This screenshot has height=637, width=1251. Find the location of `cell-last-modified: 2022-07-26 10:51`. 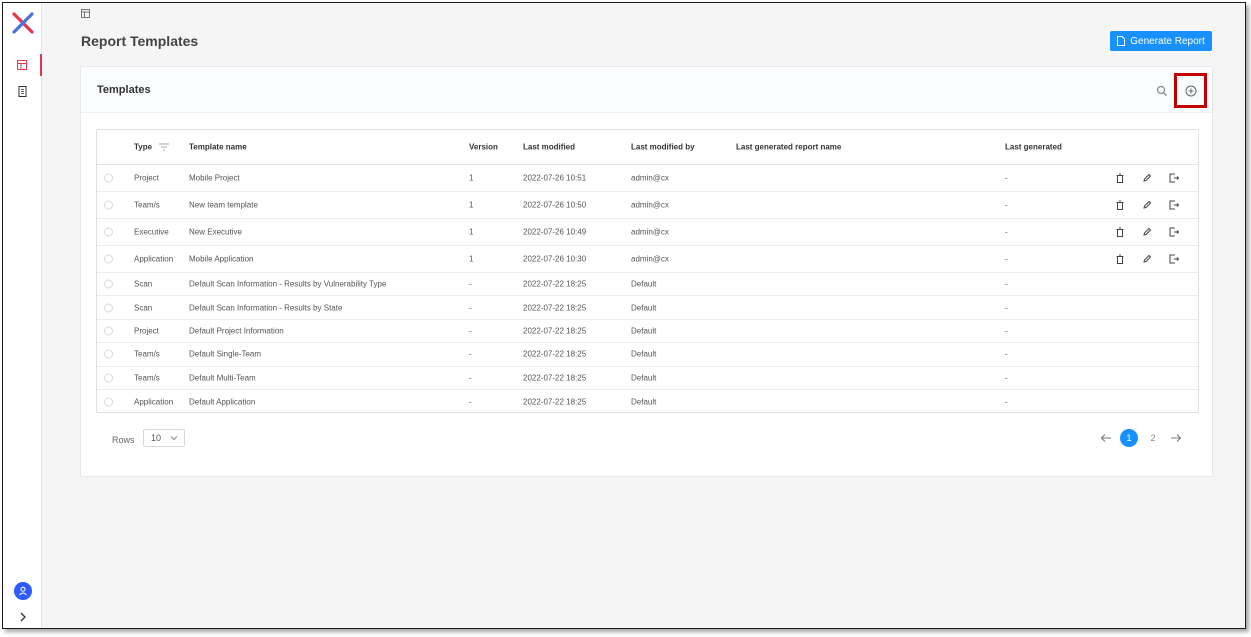

cell-last-modified: 2022-07-26 10:51 is located at coordinates (555, 178).